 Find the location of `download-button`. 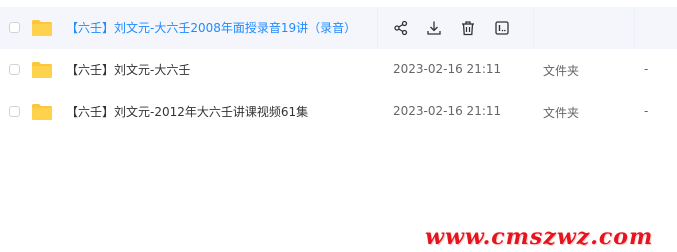

download-button is located at coordinates (434, 28).